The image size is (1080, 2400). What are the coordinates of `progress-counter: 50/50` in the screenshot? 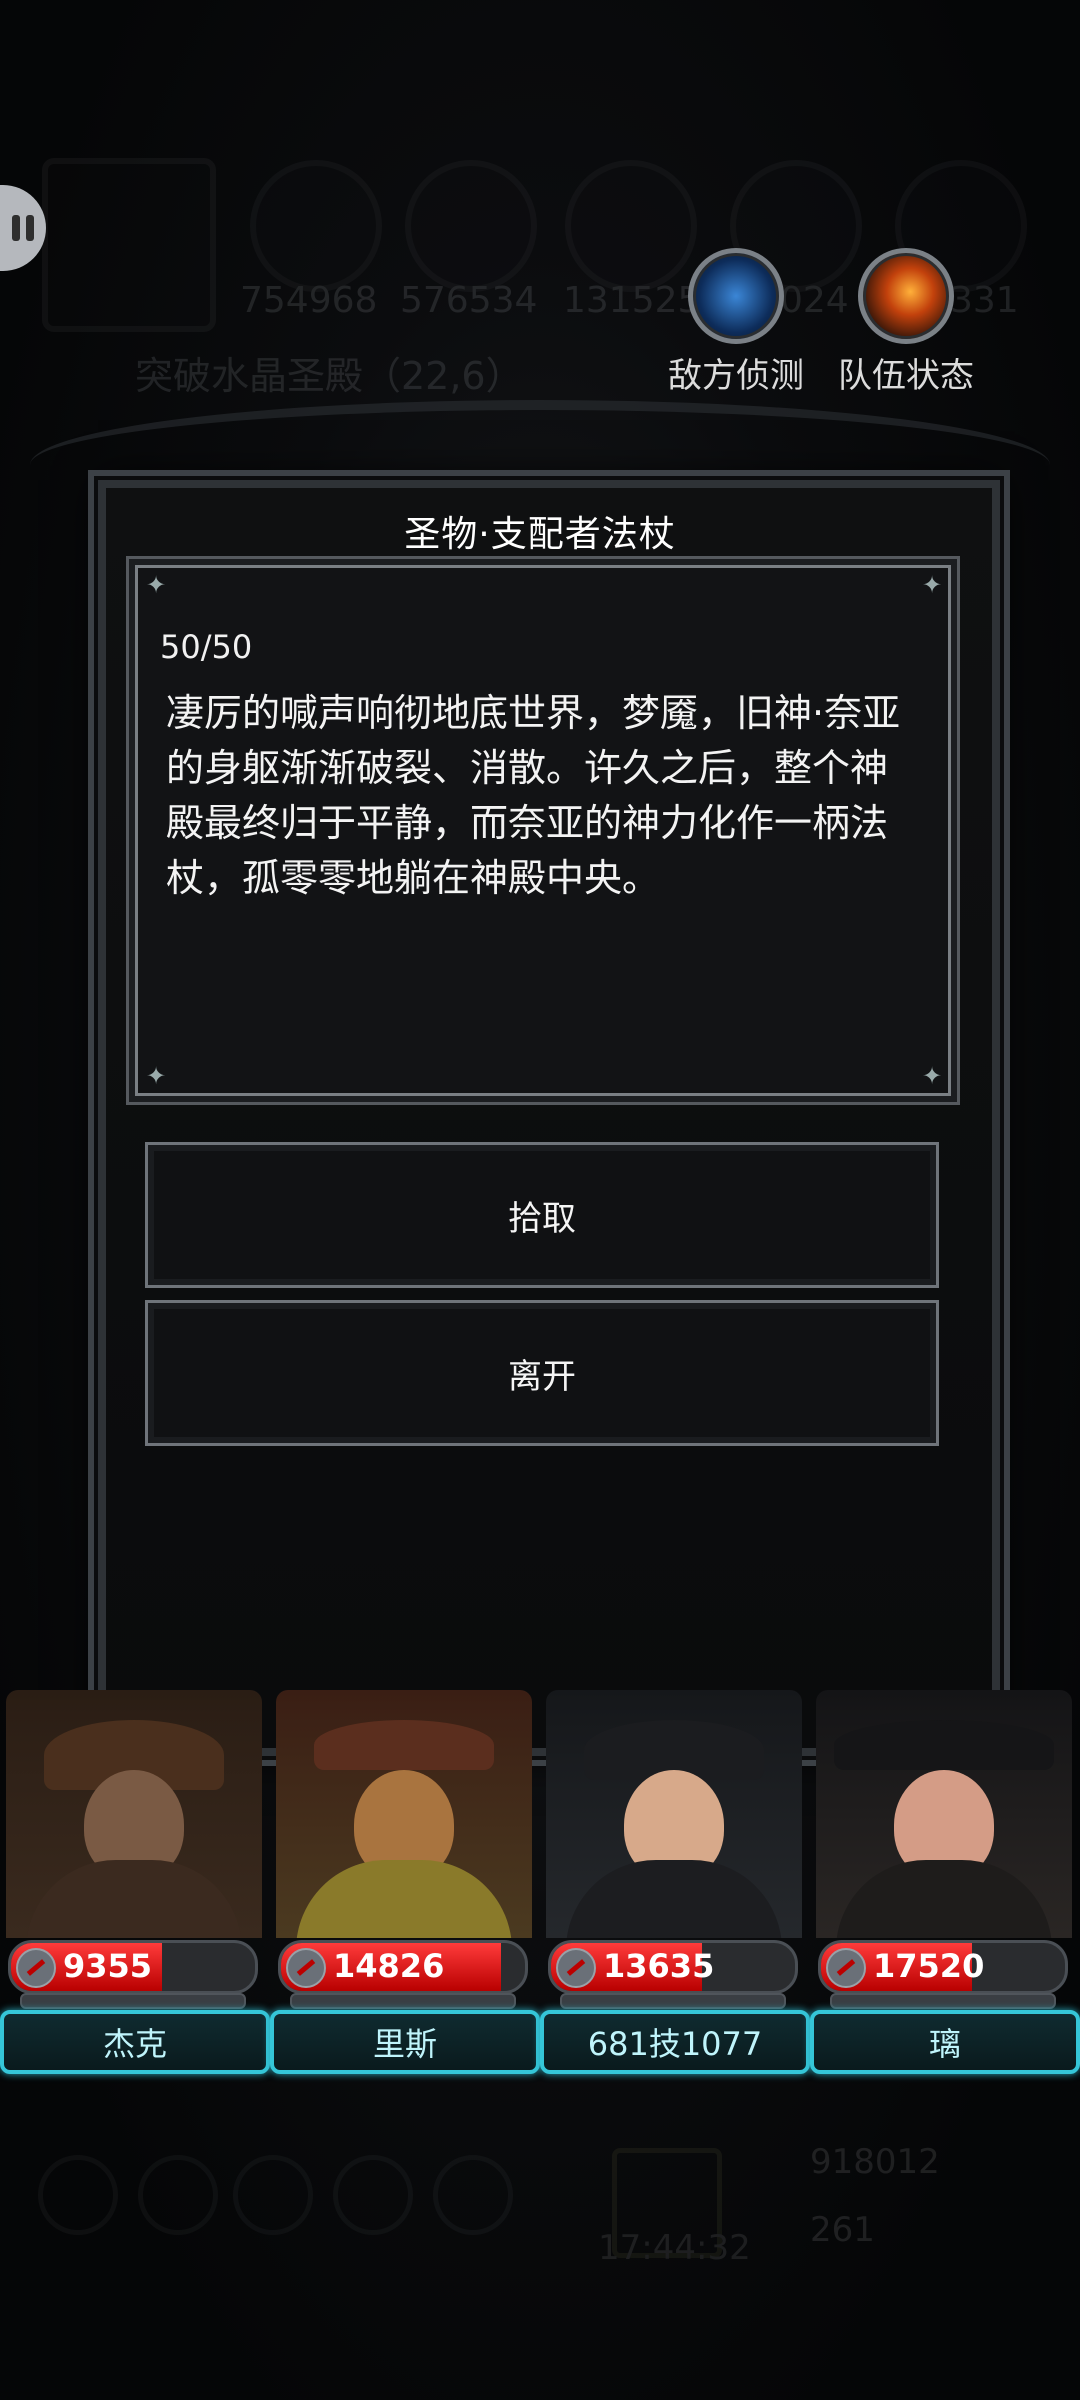 It's located at (206, 647).